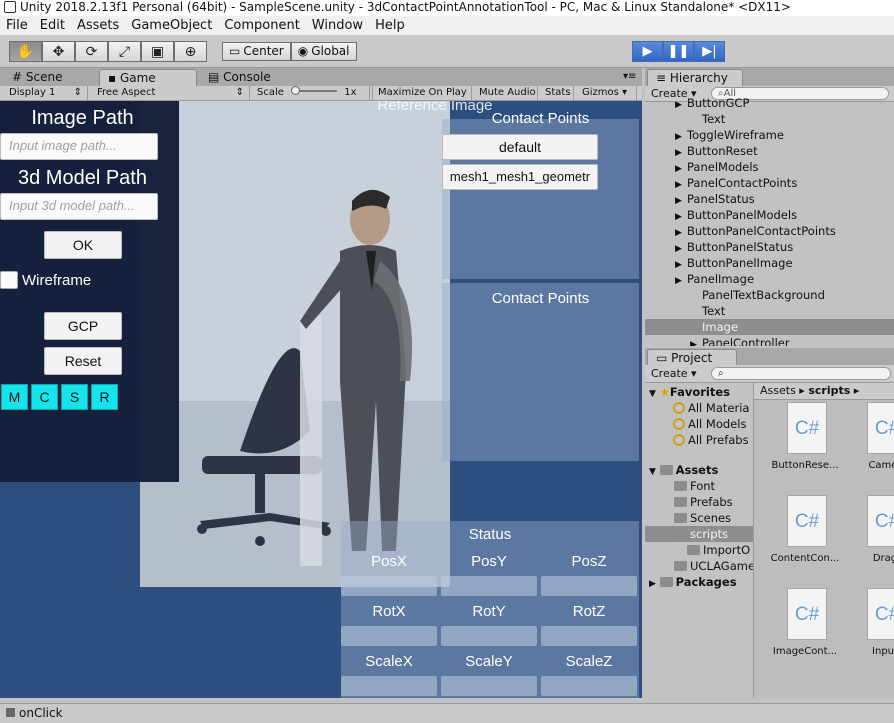  I want to click on aspect-select: Free Aspect ⇕, so click(171, 93).